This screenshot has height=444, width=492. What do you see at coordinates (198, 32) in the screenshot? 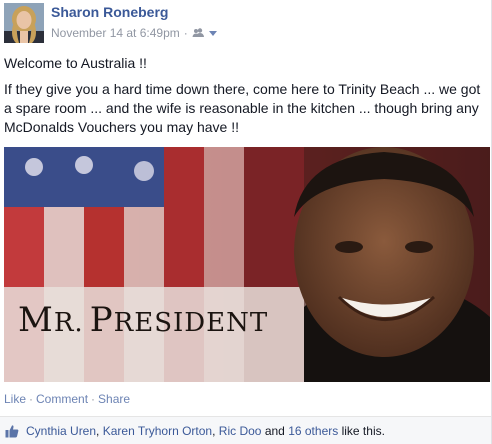
I see `friends-icon` at bounding box center [198, 32].